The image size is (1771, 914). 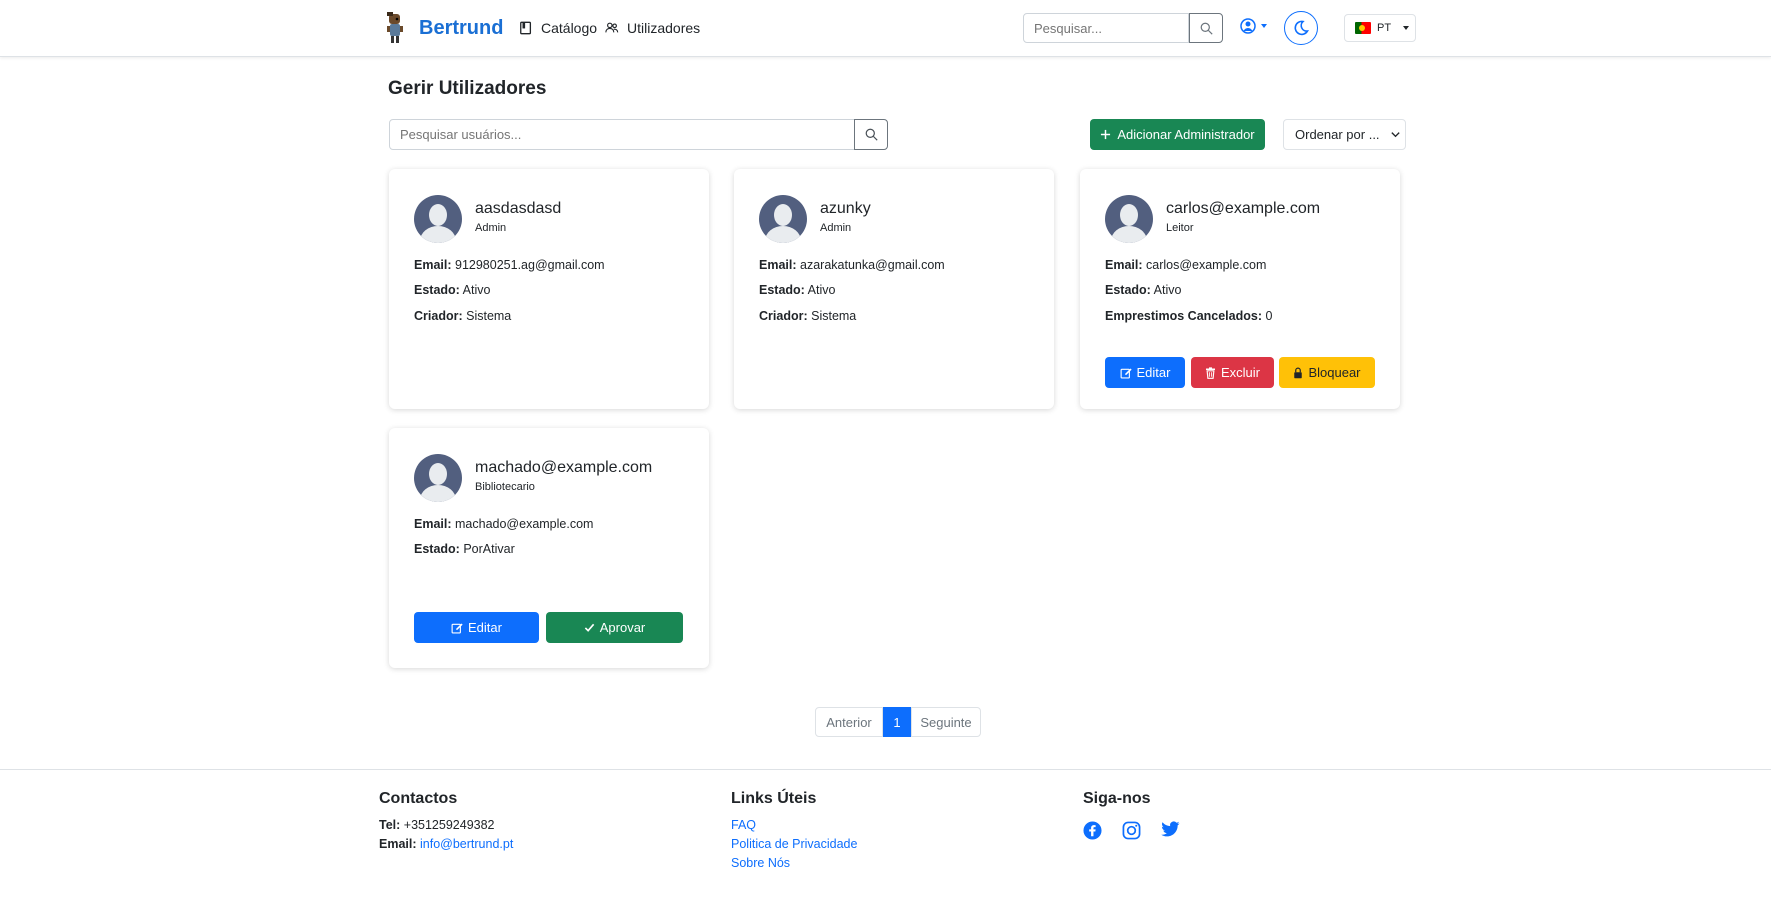 I want to click on approve-button: Aprovar, so click(x=614, y=627).